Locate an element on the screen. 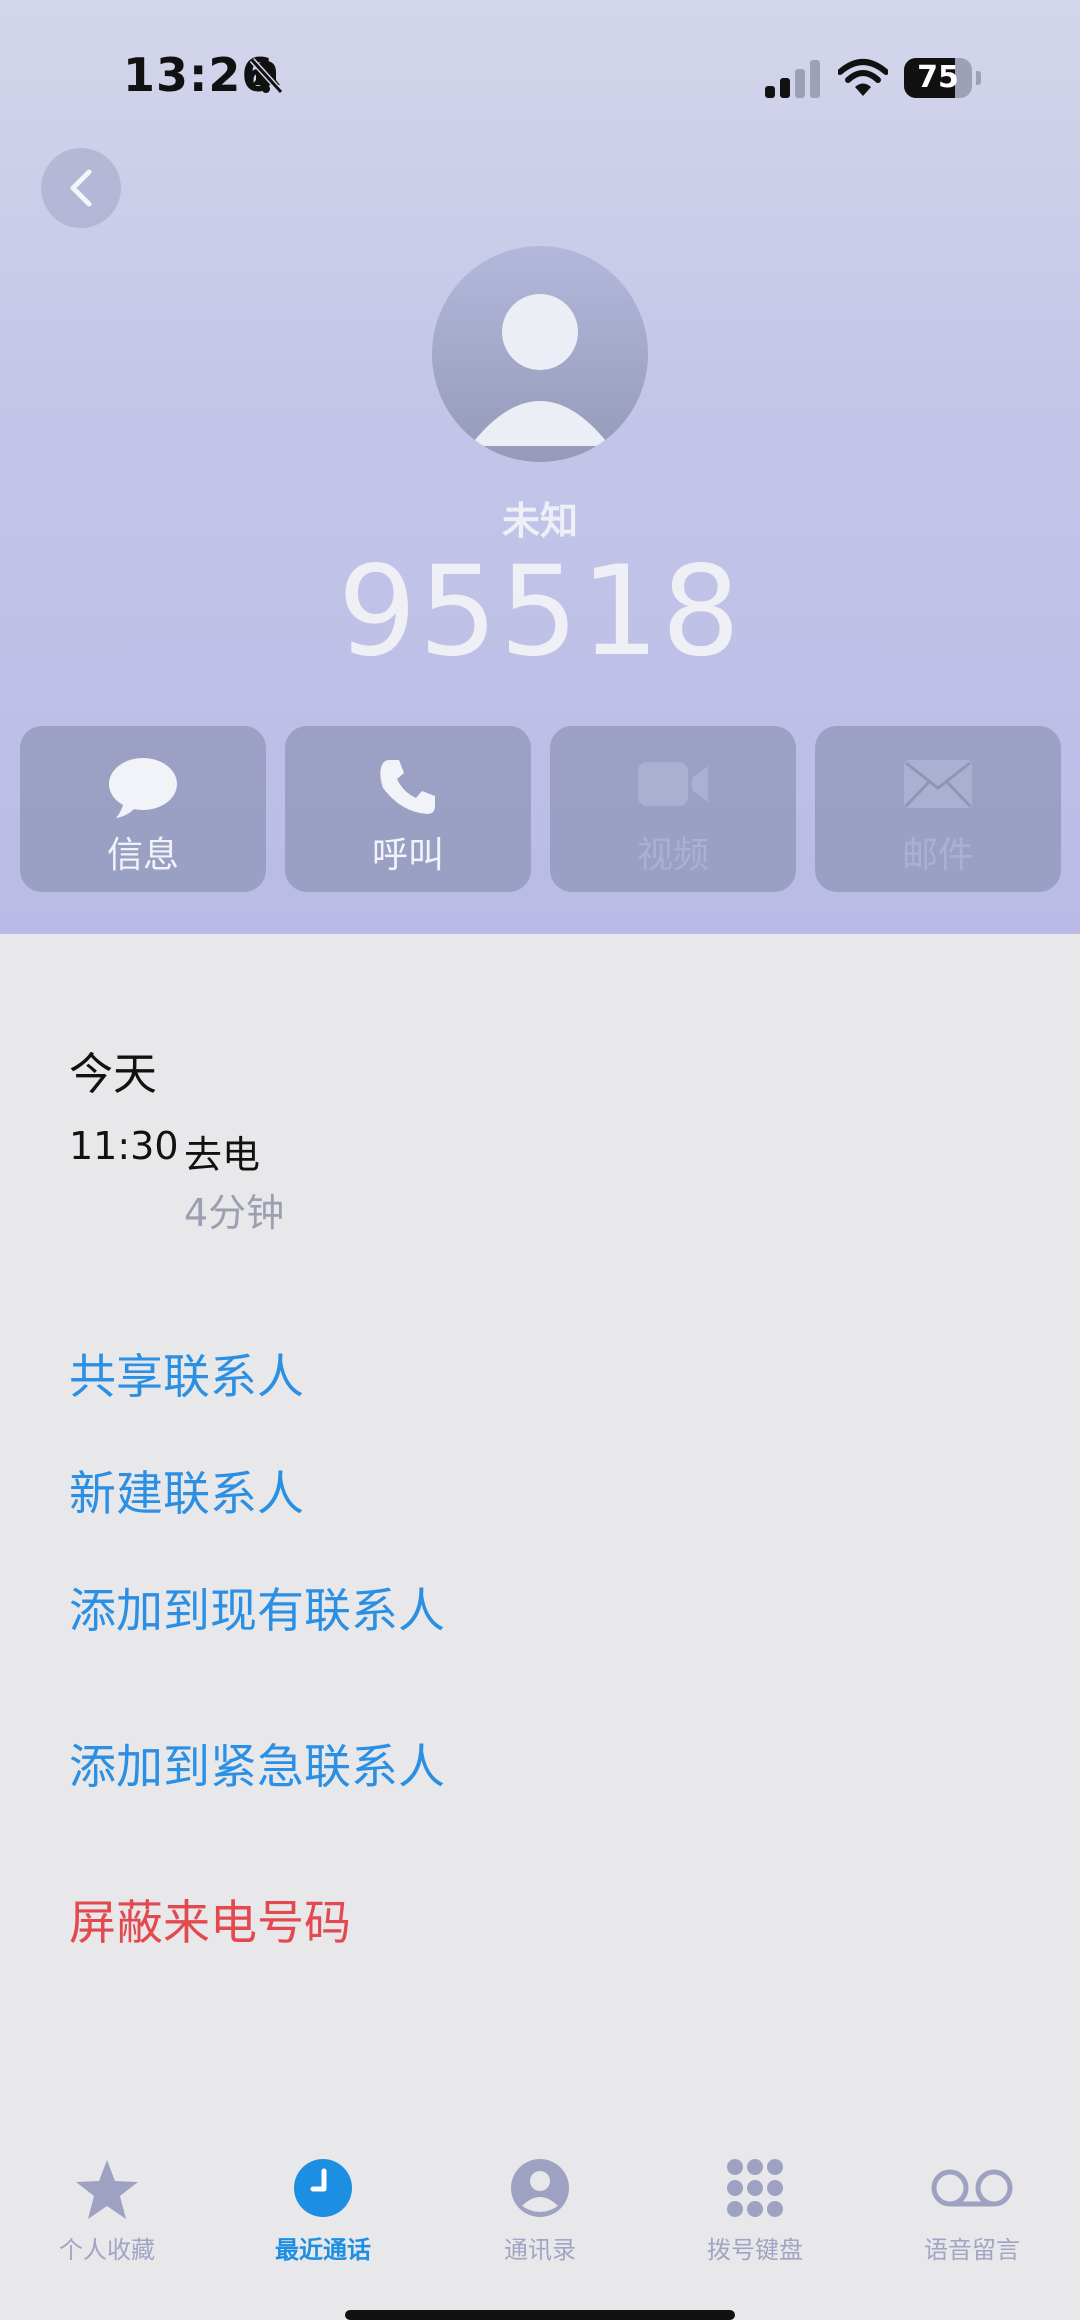  call-label: 呼叫 is located at coordinates (407, 855).